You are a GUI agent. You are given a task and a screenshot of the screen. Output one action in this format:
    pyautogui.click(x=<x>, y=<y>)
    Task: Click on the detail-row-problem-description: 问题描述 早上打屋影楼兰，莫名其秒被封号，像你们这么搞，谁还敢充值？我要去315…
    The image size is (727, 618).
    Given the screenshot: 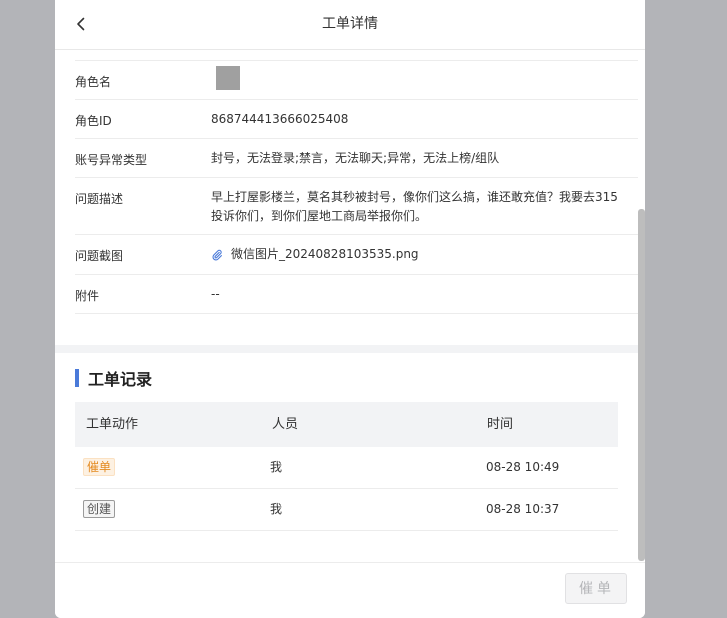 What is the action you would take?
    pyautogui.click(x=356, y=206)
    